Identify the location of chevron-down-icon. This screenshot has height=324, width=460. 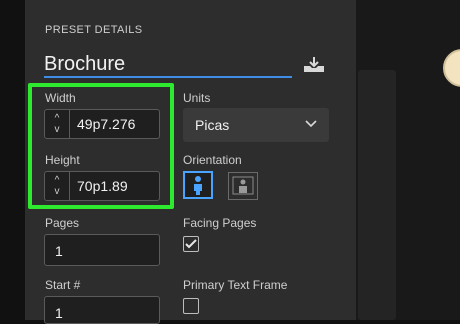
(311, 124).